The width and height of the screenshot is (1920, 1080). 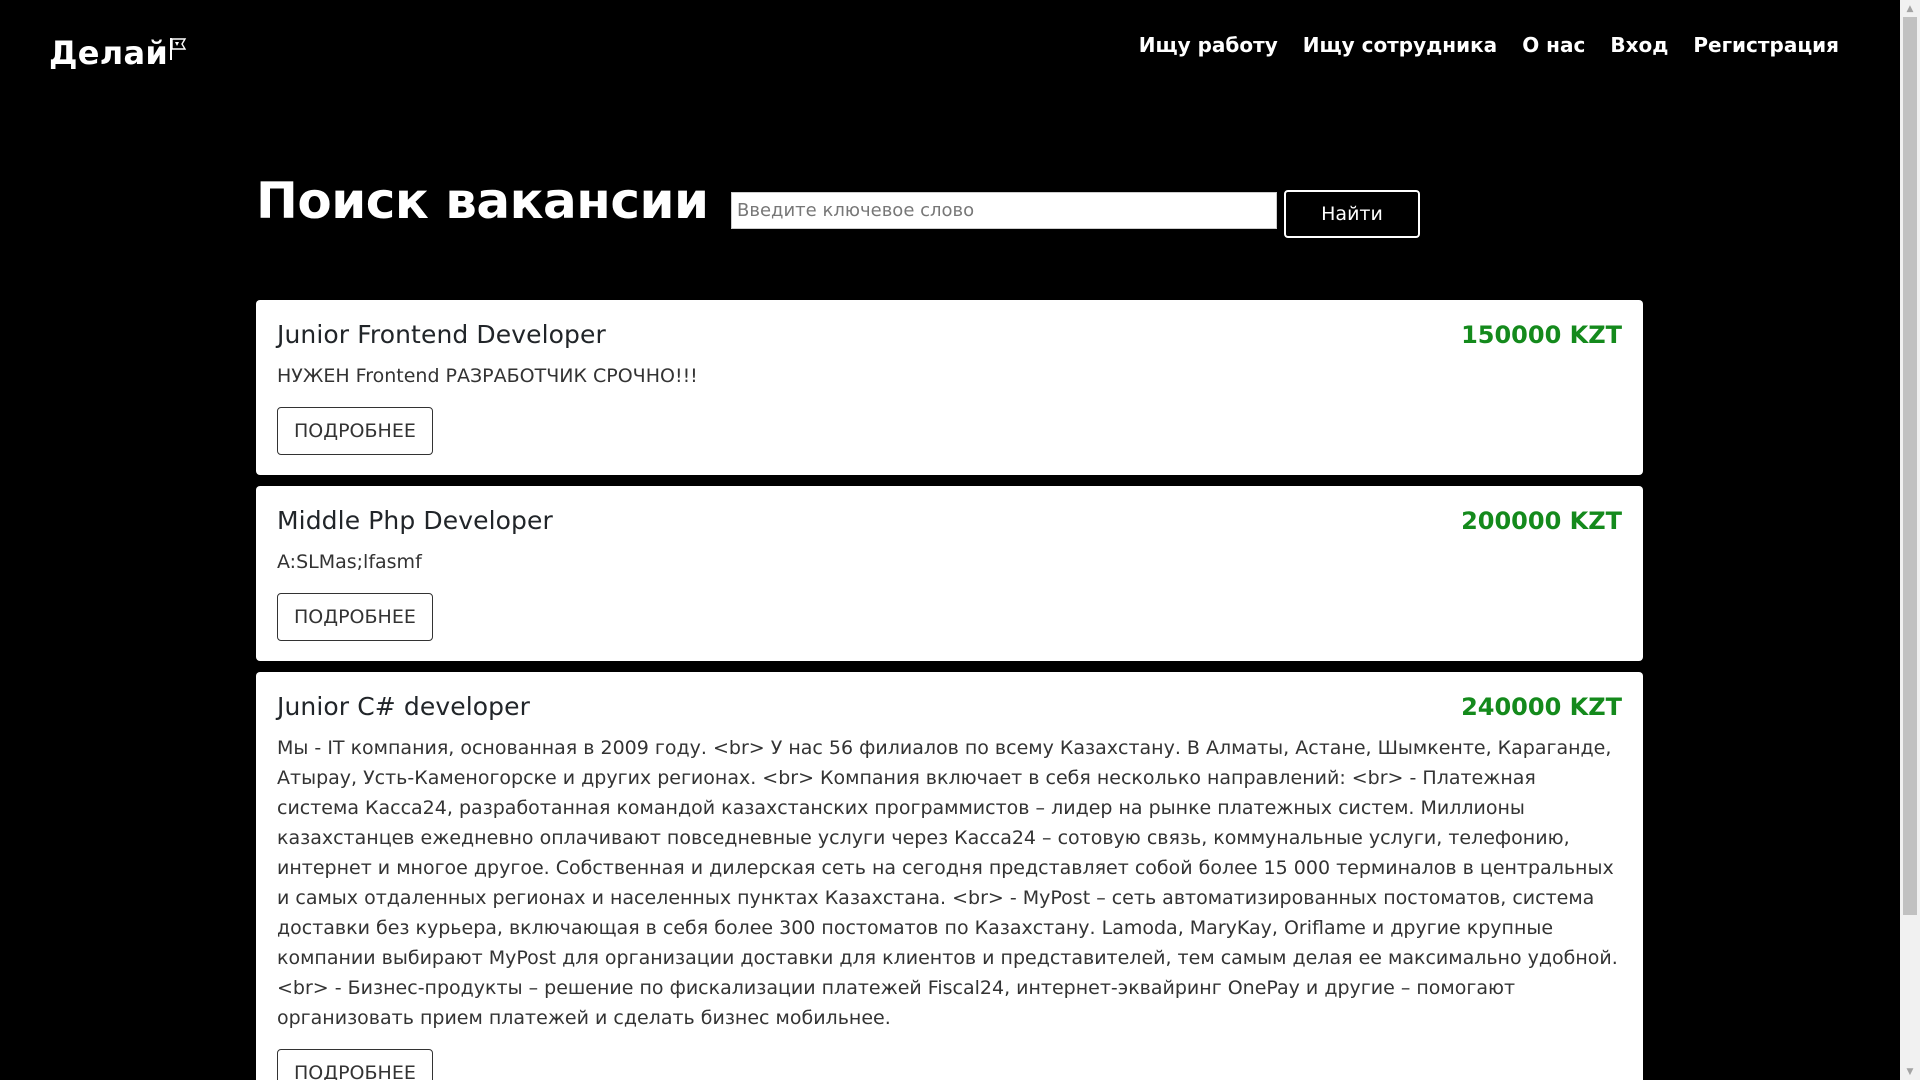 I want to click on vacancy-title: Junior Frontend Developer, so click(x=441, y=334).